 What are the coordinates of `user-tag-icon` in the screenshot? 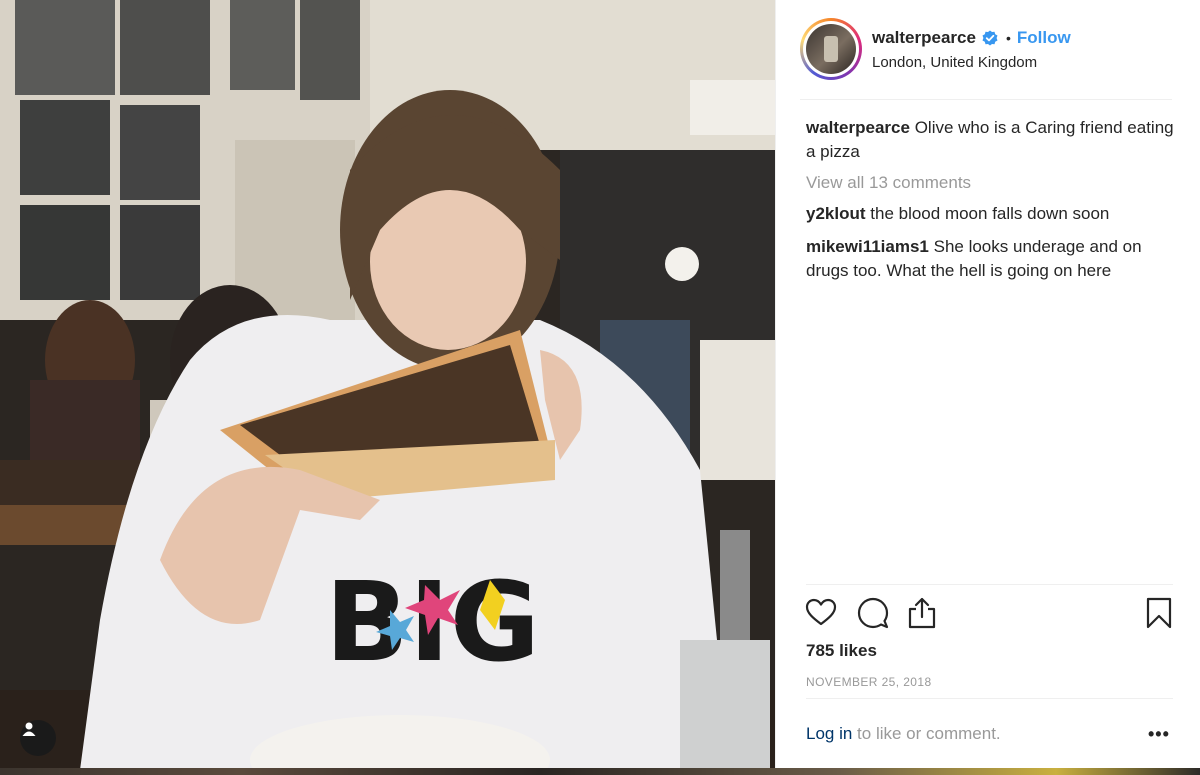 It's located at (38, 738).